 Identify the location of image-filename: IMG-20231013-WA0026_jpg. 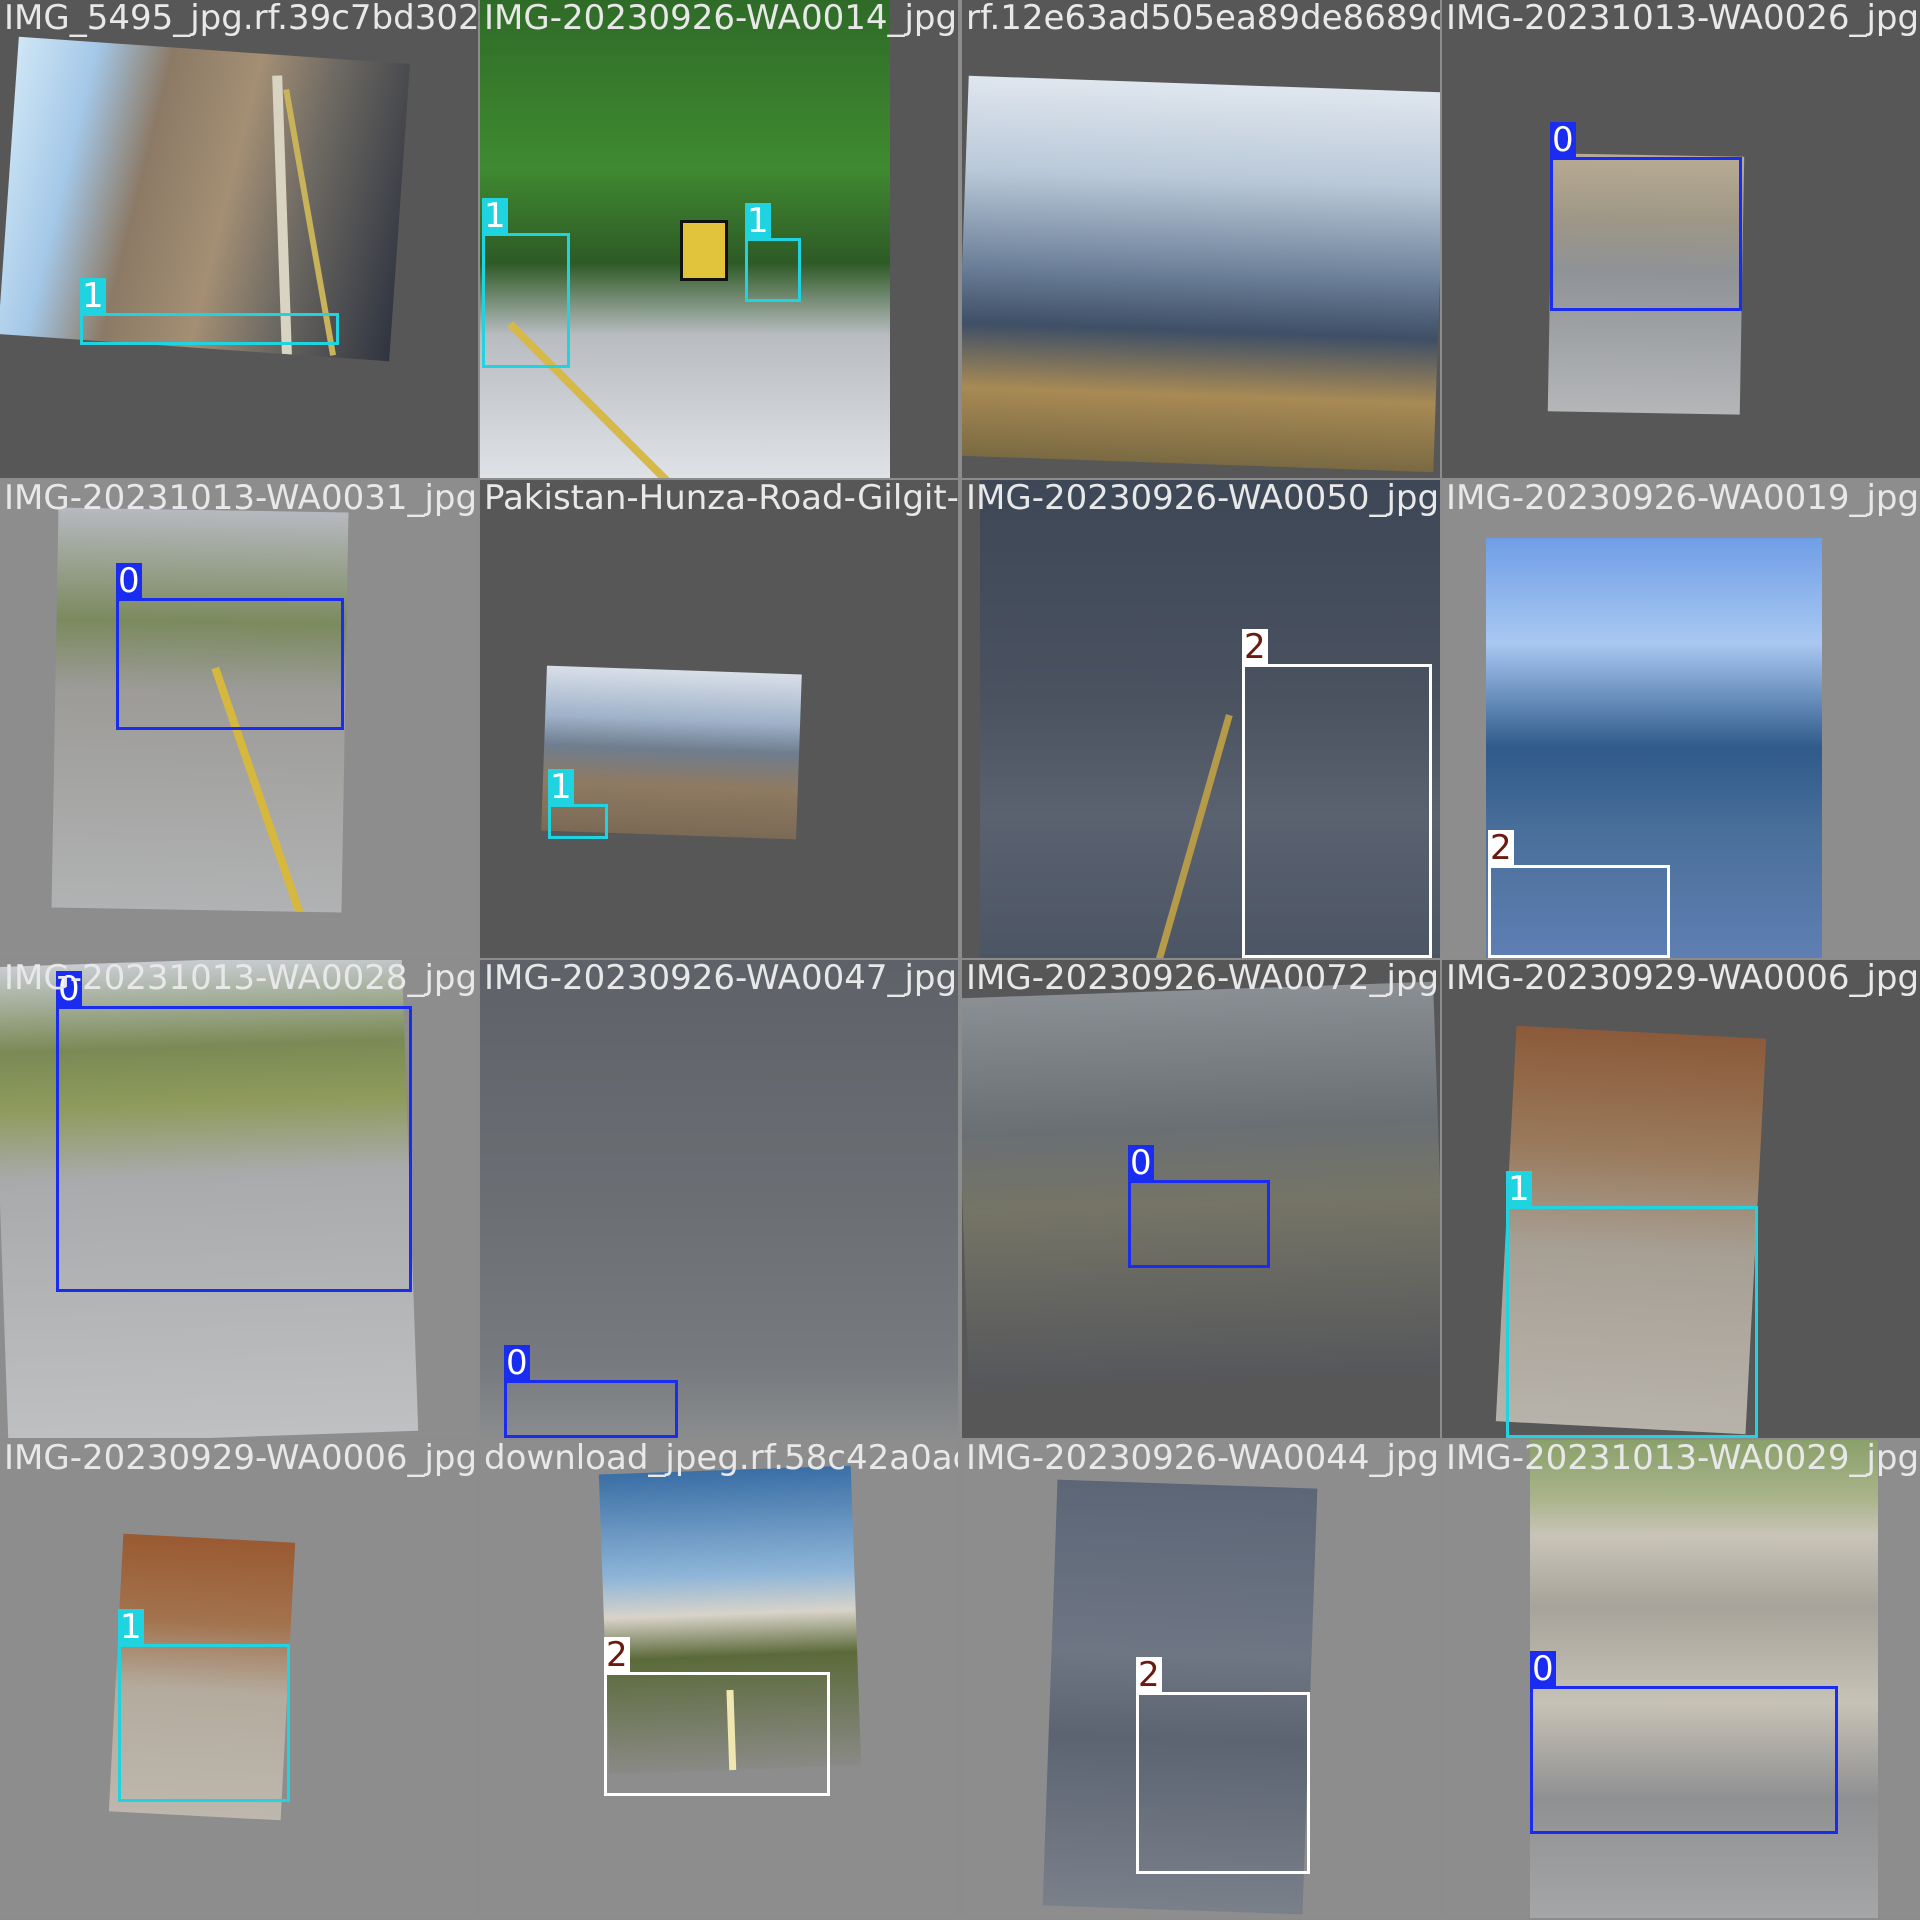
(1683, 19).